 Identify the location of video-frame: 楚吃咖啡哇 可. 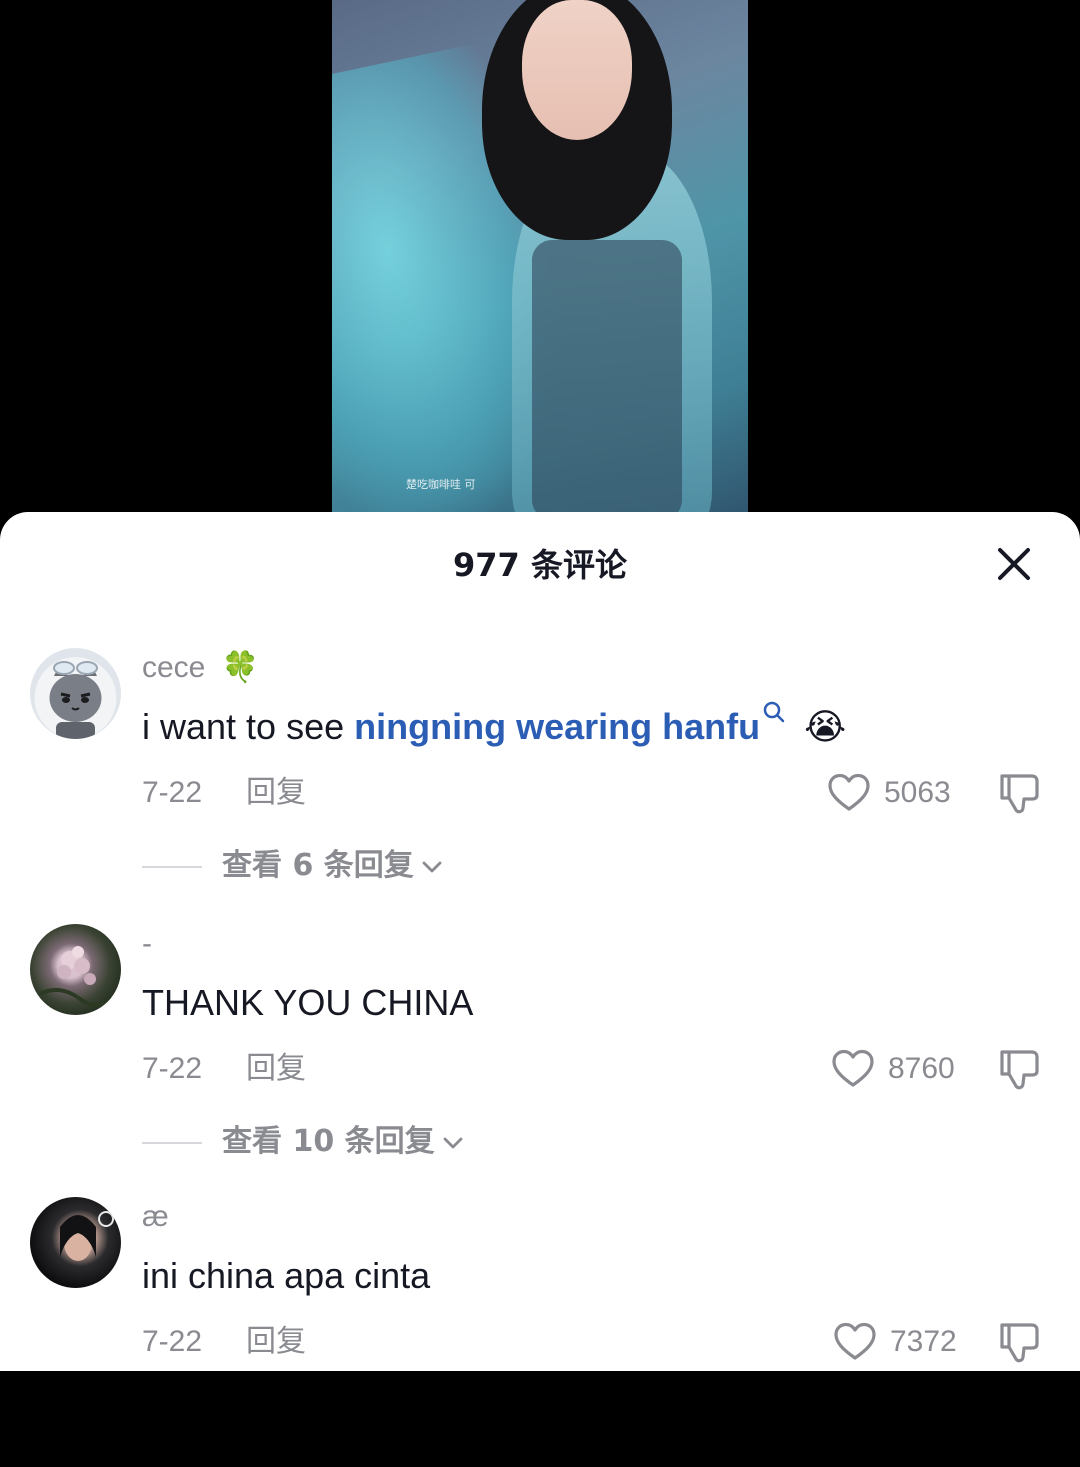
(540, 256).